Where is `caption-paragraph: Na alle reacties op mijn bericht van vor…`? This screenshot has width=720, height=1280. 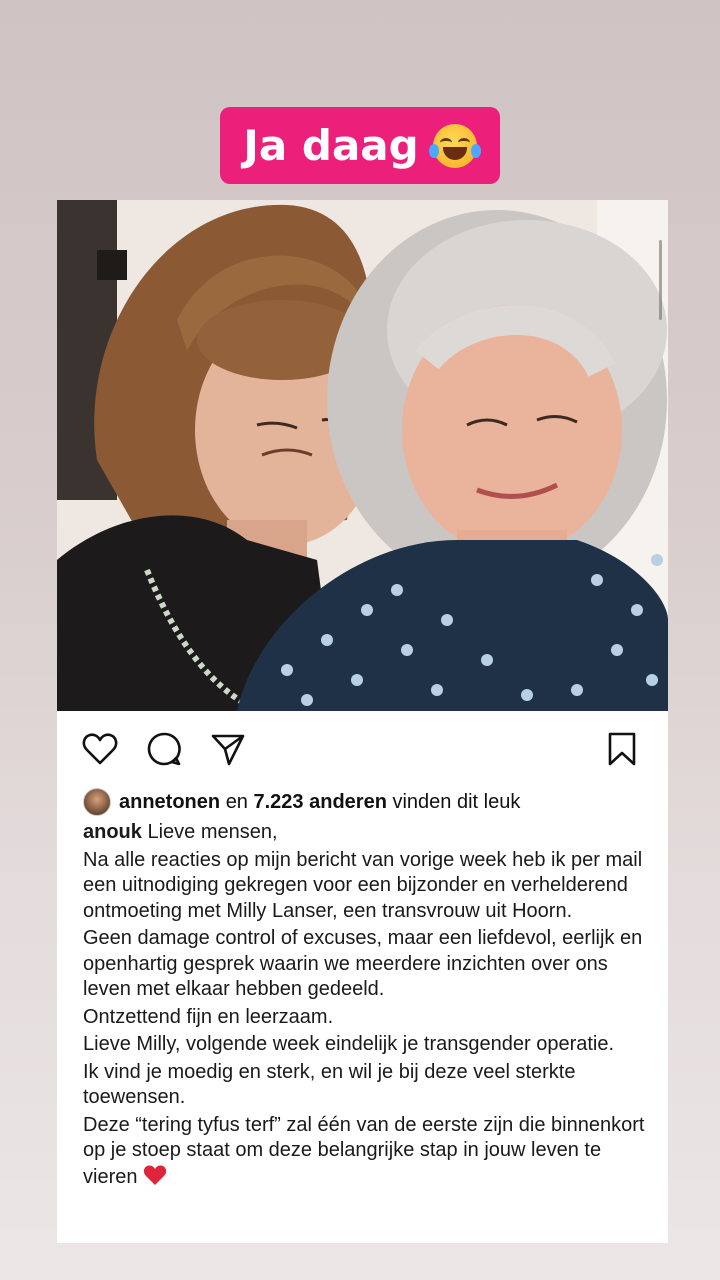 caption-paragraph: Na alle reacties op mijn bericht van vor… is located at coordinates (363, 885).